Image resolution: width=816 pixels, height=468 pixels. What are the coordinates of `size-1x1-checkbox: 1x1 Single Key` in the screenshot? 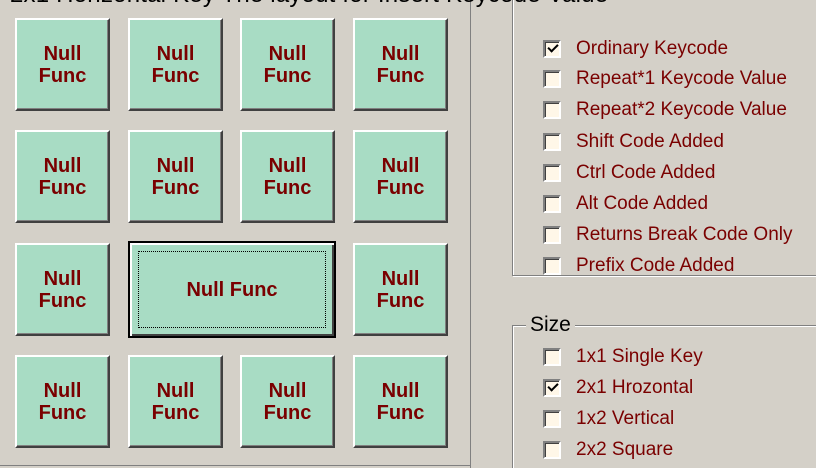 It's located at (623, 357).